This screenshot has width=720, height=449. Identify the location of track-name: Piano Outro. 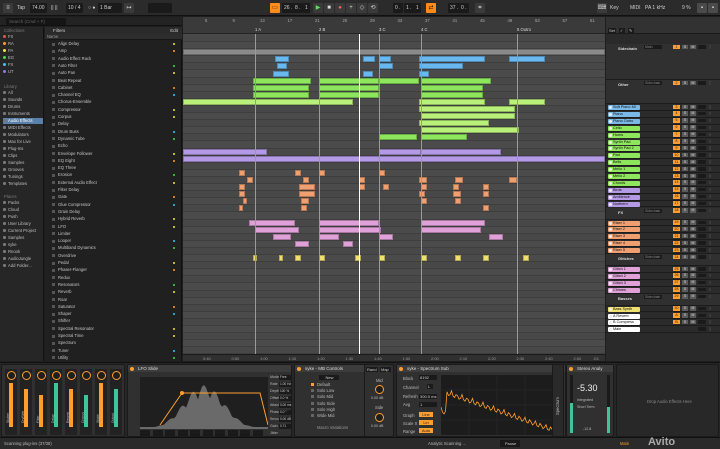
(624, 121).